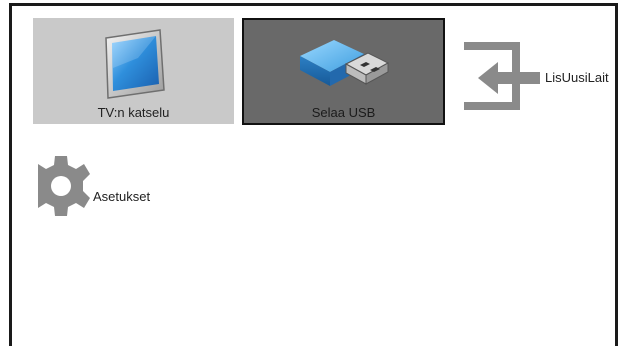 The height and width of the screenshot is (346, 630). I want to click on watch-tv-label: TV:n katselu, so click(133, 112).